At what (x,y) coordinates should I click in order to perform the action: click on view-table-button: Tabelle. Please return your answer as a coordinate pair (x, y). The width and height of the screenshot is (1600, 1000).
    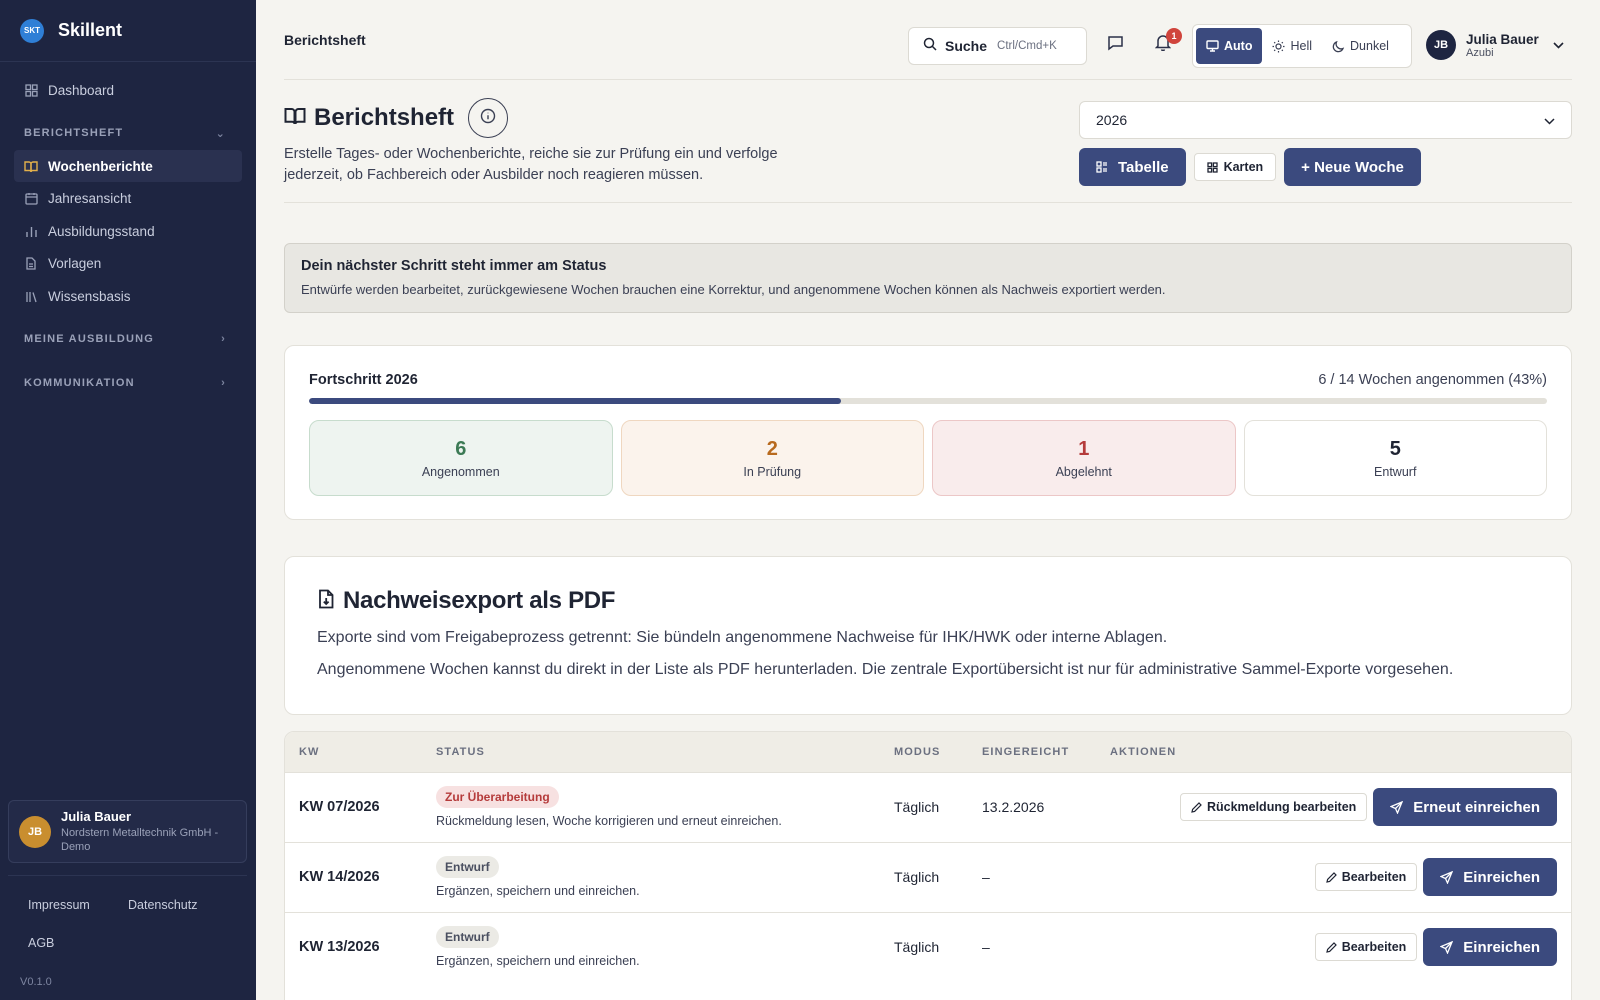
    Looking at the image, I should click on (1132, 167).